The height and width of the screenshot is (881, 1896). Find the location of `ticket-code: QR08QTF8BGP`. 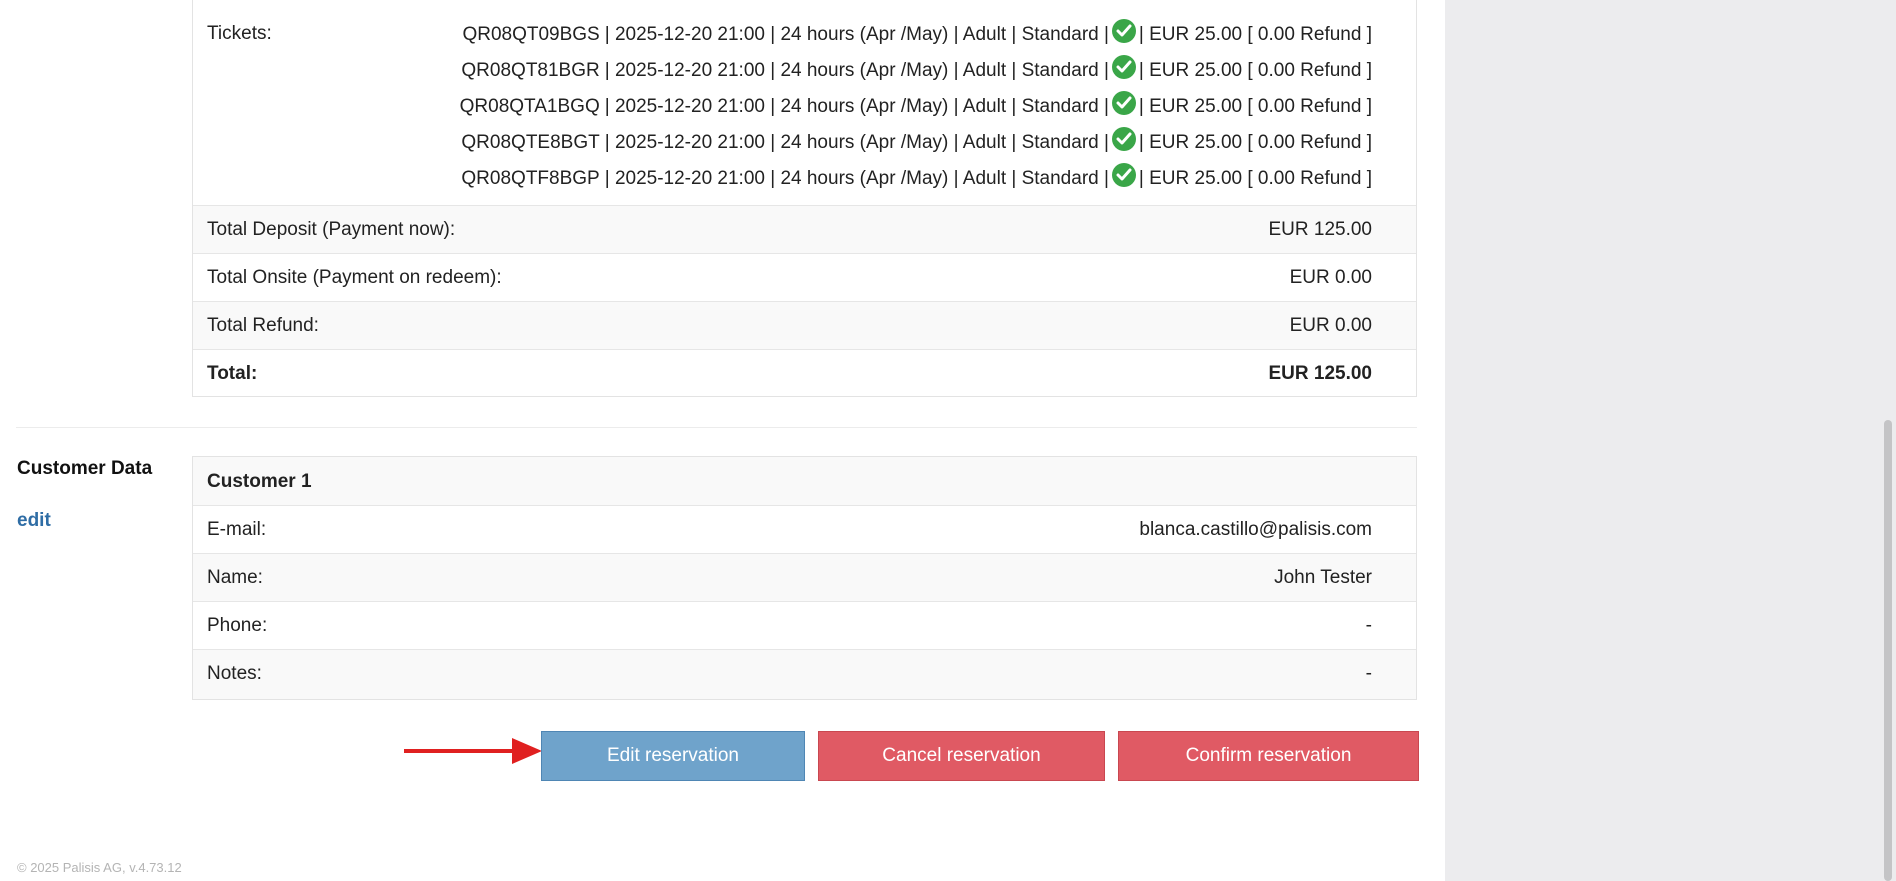

ticket-code: QR08QTF8BGP is located at coordinates (530, 178).